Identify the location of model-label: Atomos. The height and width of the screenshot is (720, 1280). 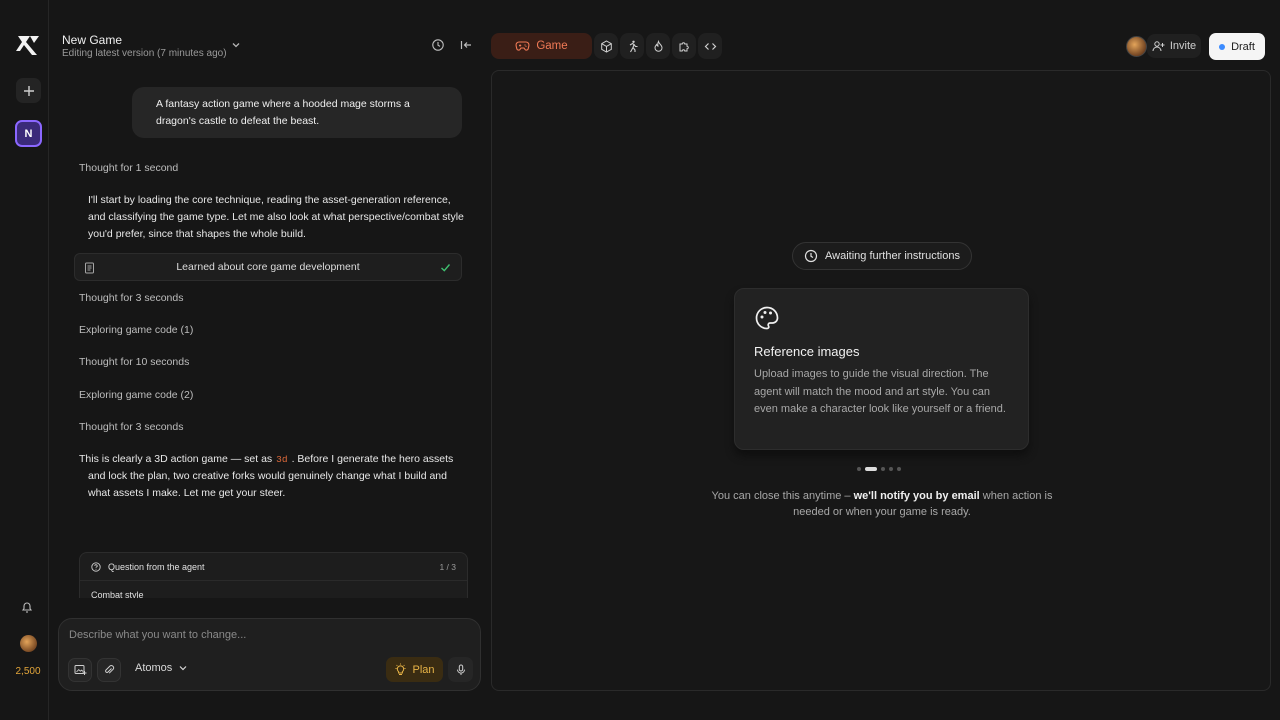
(154, 668).